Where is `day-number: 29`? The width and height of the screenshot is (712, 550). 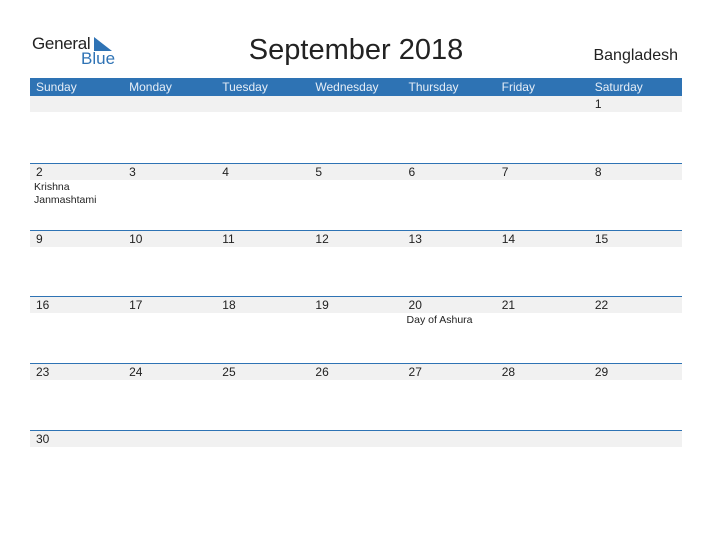 day-number: 29 is located at coordinates (601, 372).